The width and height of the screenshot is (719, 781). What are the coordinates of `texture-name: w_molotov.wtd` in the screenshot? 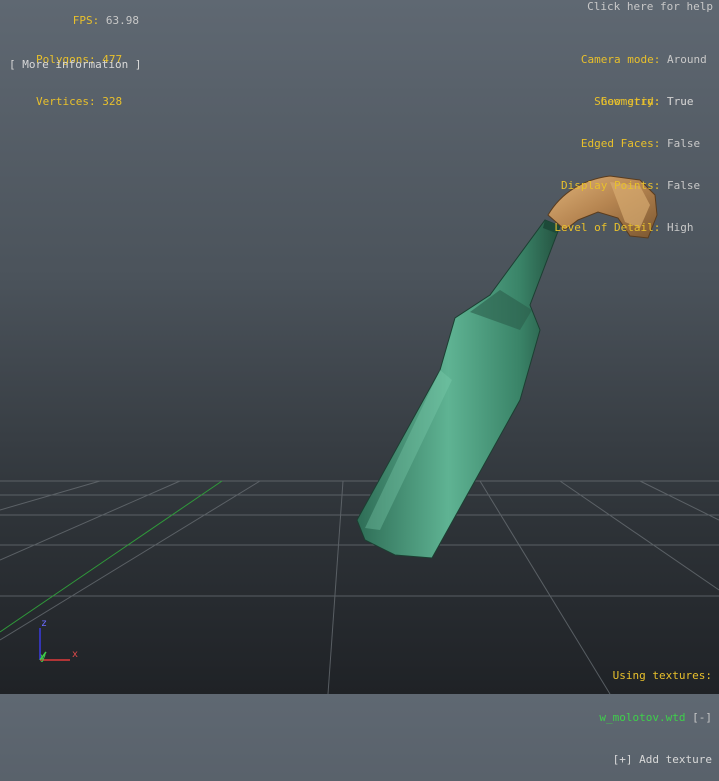 It's located at (642, 717).